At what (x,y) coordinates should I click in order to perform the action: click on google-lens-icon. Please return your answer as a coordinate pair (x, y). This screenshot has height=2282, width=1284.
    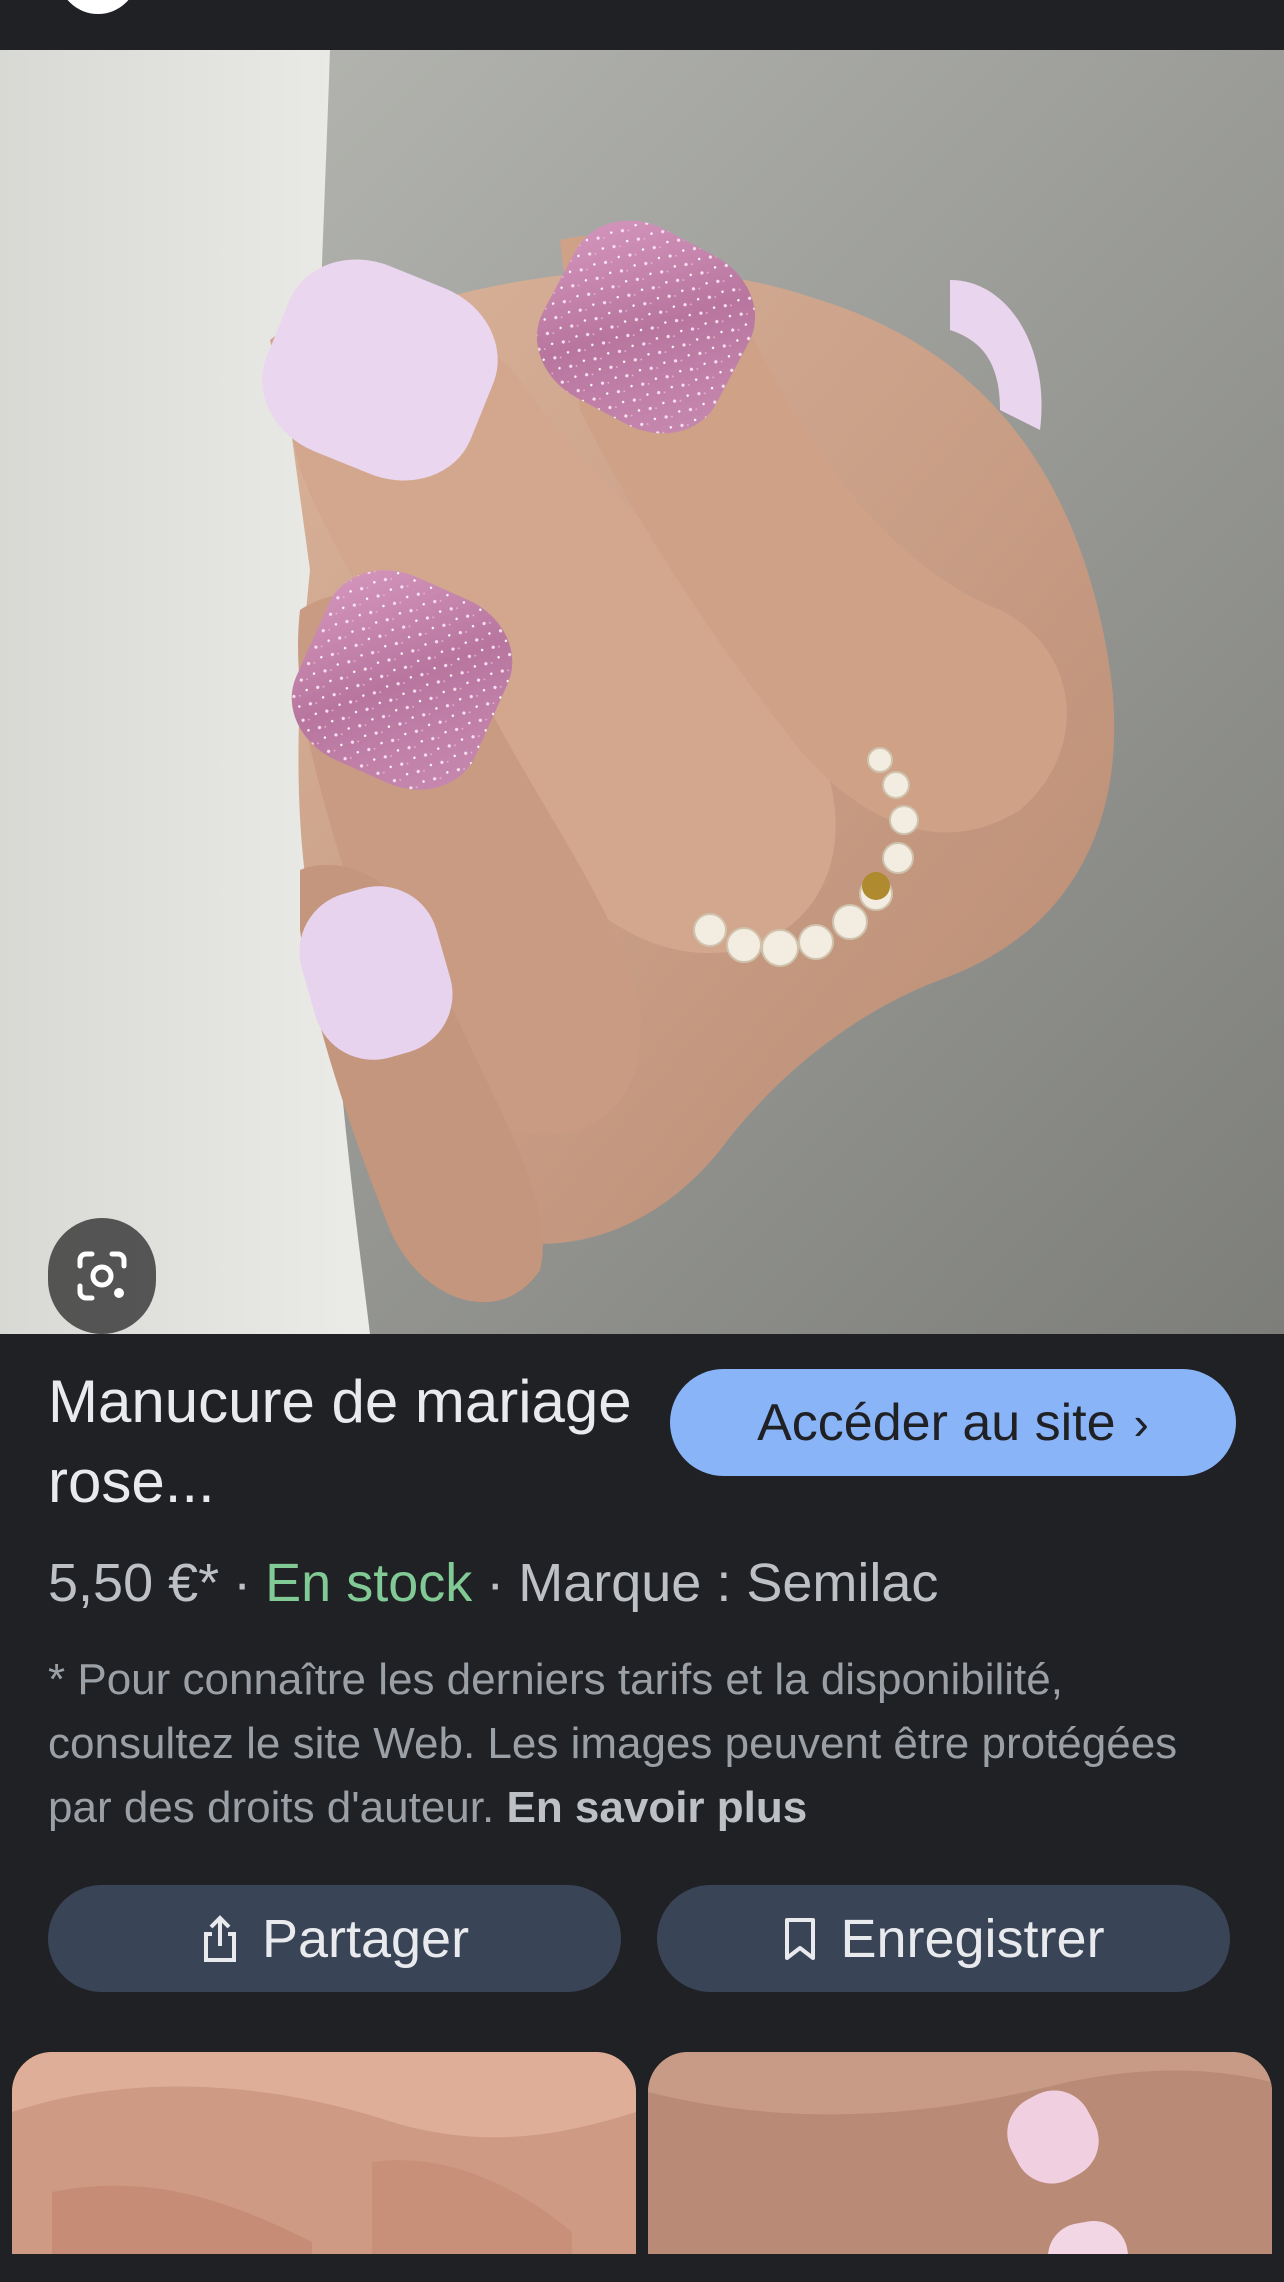
    Looking at the image, I should click on (102, 1276).